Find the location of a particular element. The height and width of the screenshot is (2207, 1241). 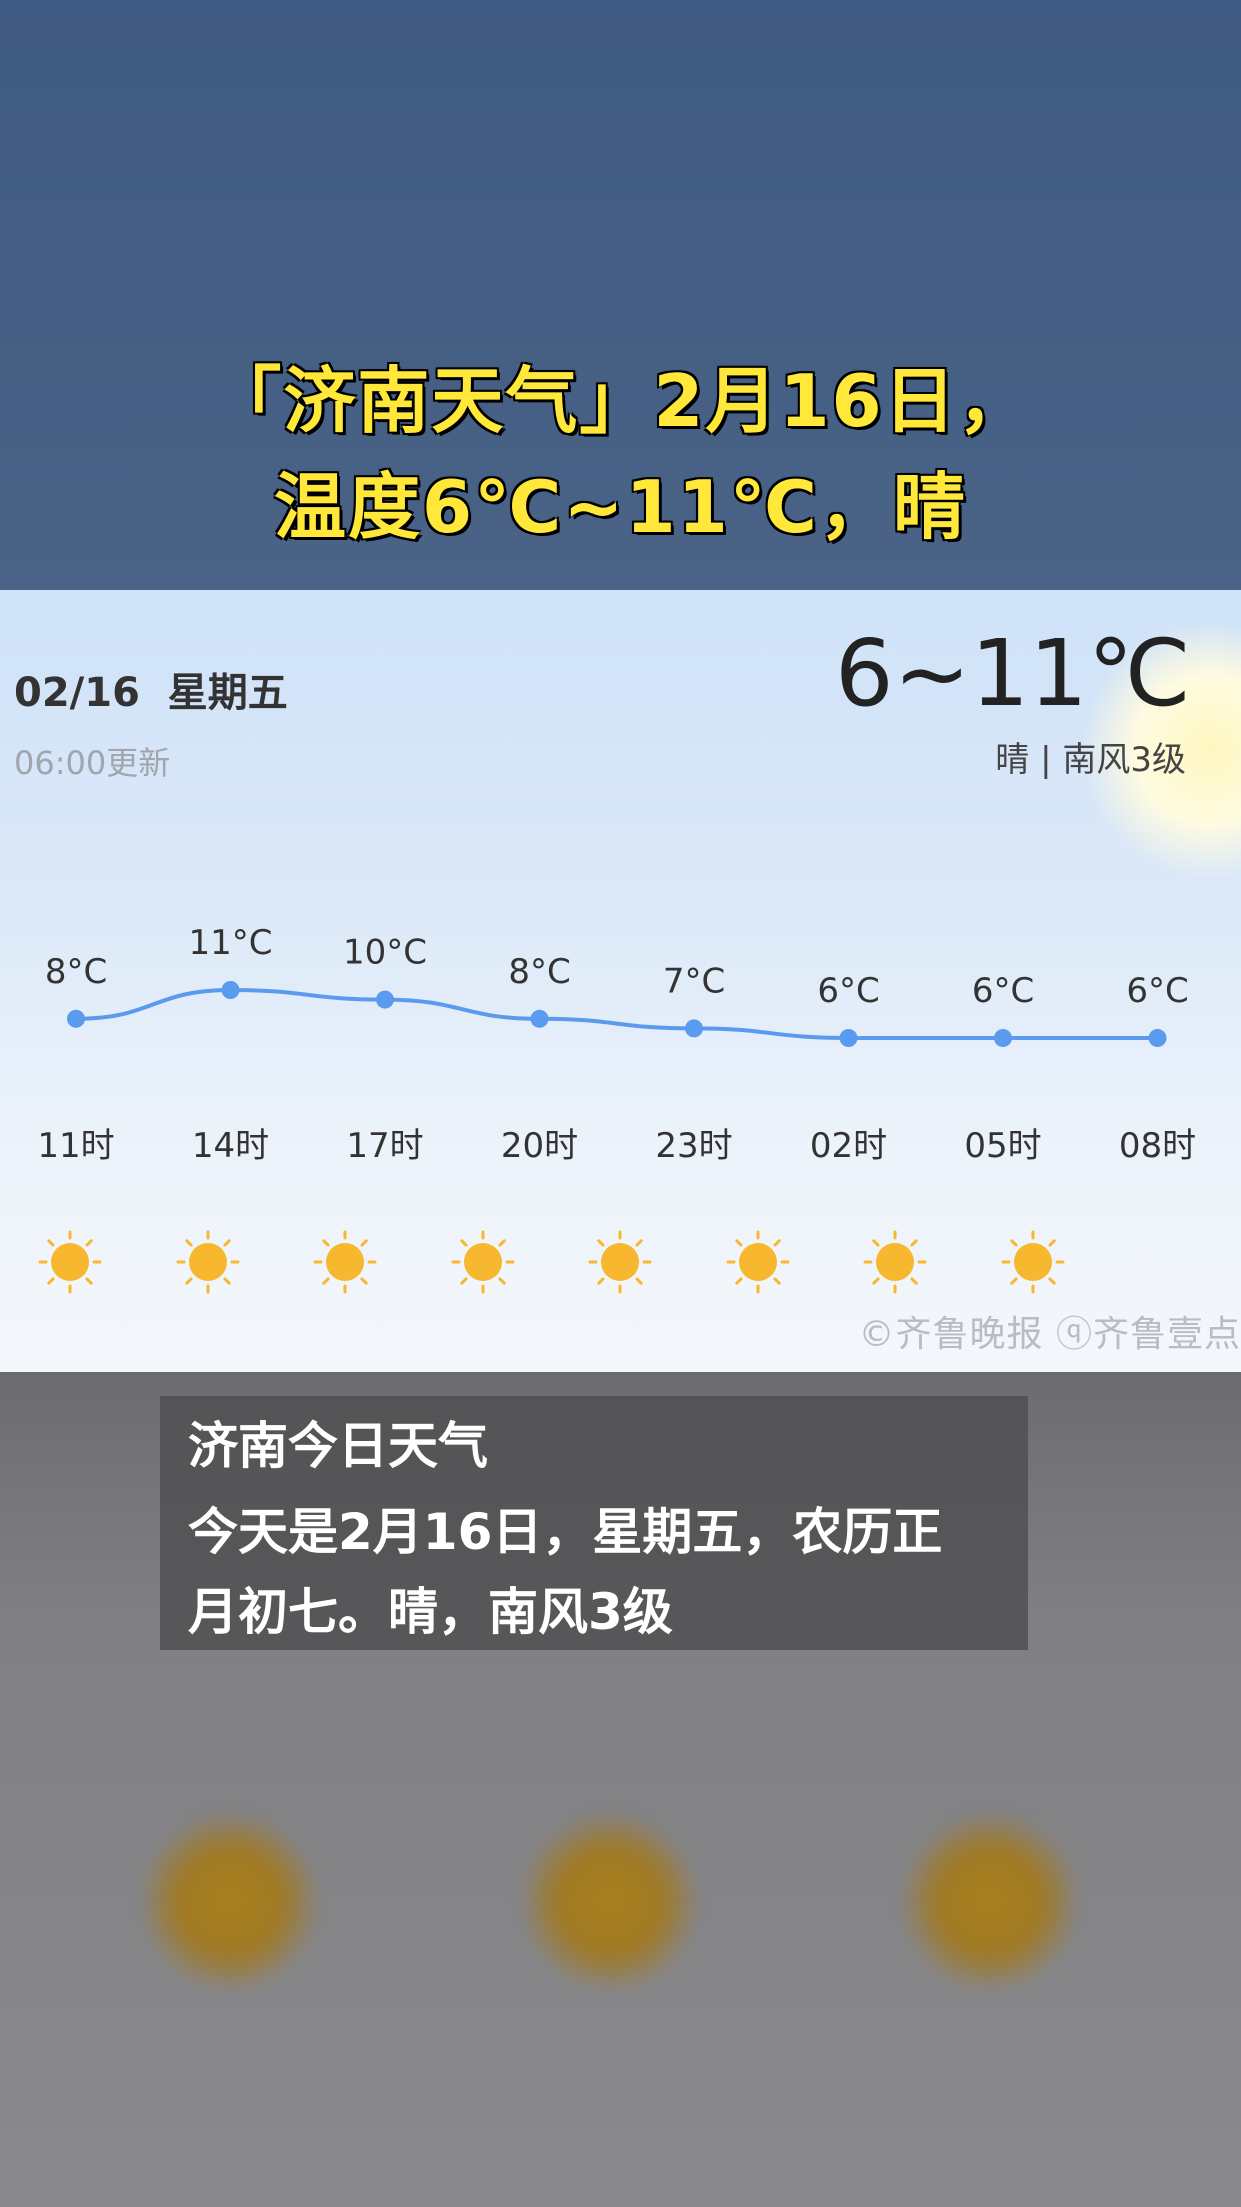

hour-label: 05时 is located at coordinates (1003, 1146).